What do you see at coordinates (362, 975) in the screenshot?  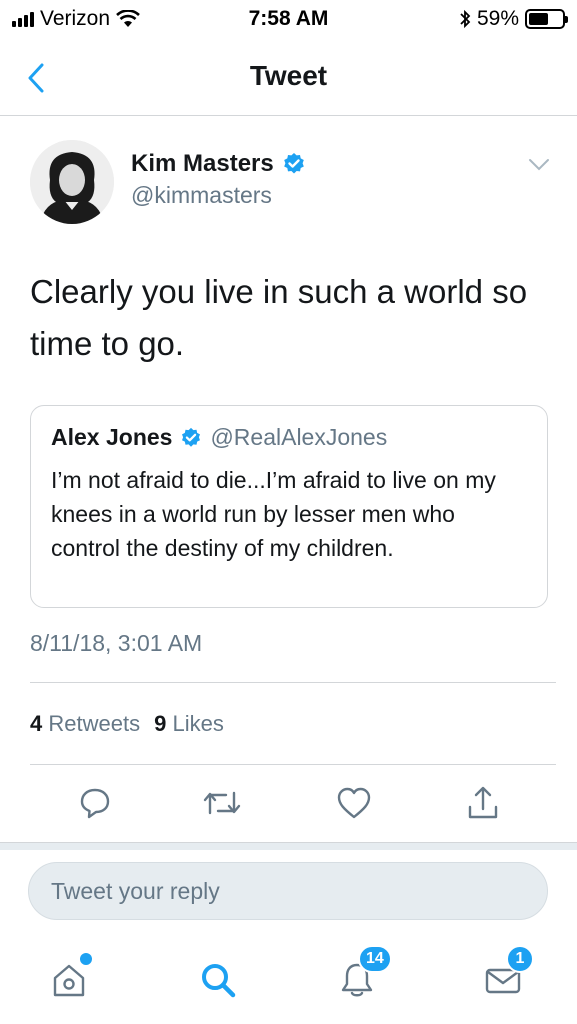 I see `tab-notifications: 14` at bounding box center [362, 975].